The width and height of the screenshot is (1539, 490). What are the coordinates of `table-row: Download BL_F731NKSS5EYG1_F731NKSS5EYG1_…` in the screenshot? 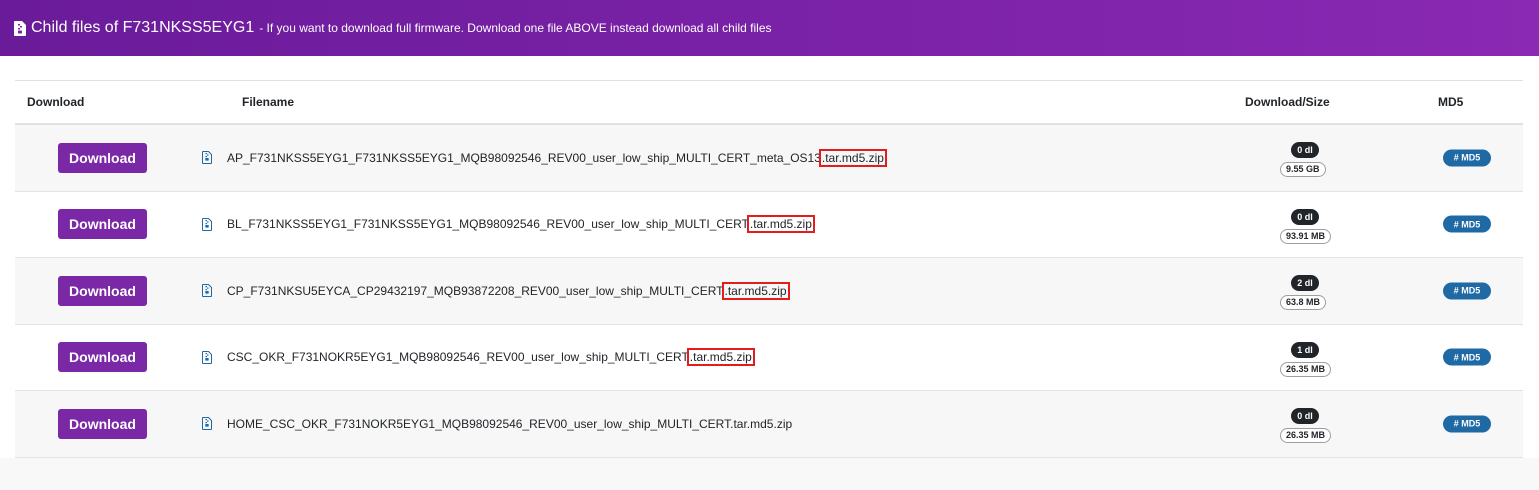 It's located at (769, 224).